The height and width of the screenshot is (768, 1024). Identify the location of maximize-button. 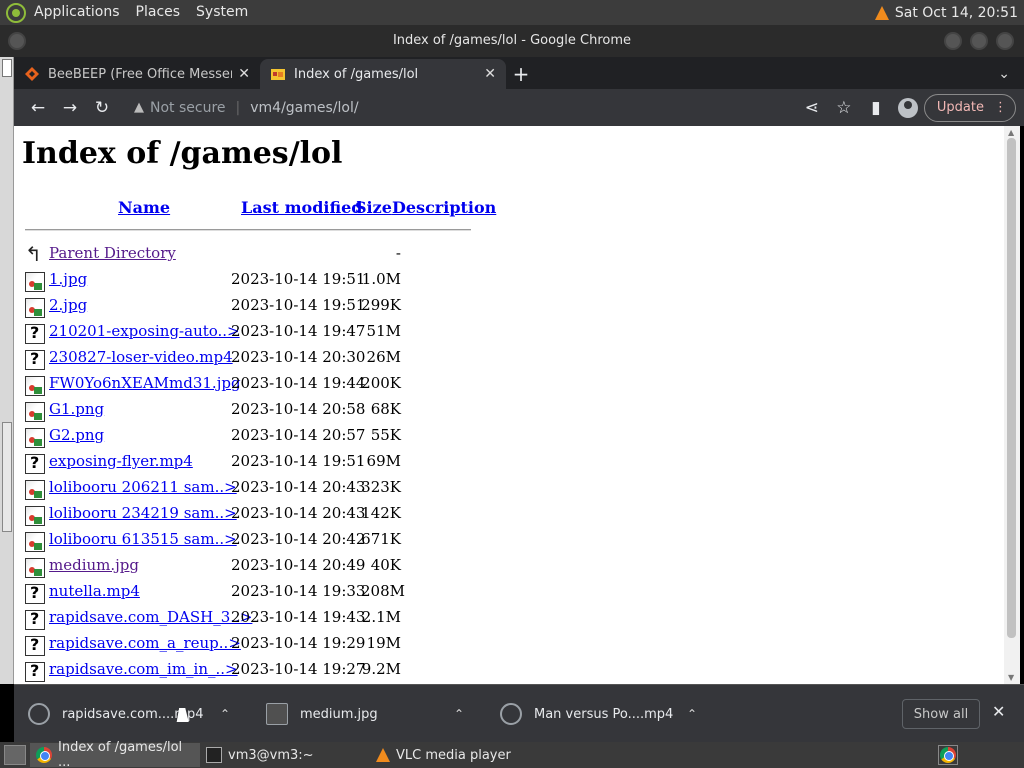
(979, 41).